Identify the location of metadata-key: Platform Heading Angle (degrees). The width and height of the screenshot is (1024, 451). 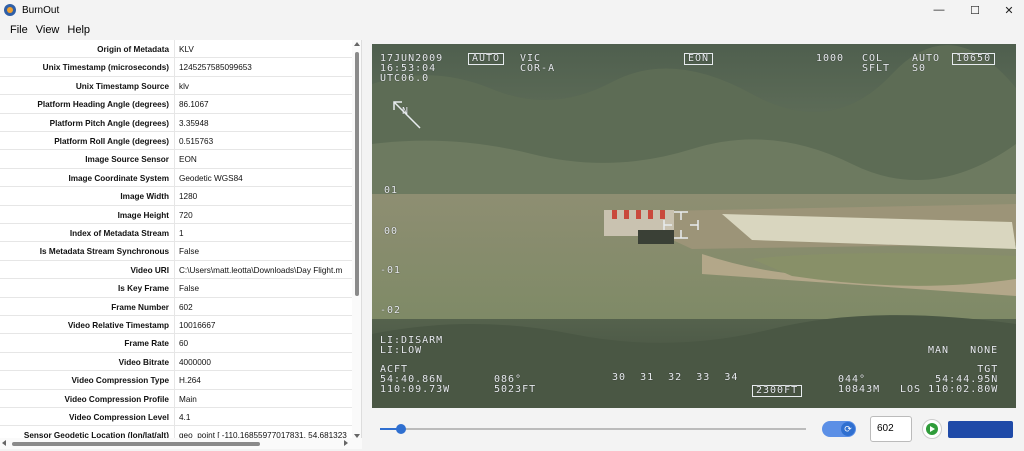
(103, 105).